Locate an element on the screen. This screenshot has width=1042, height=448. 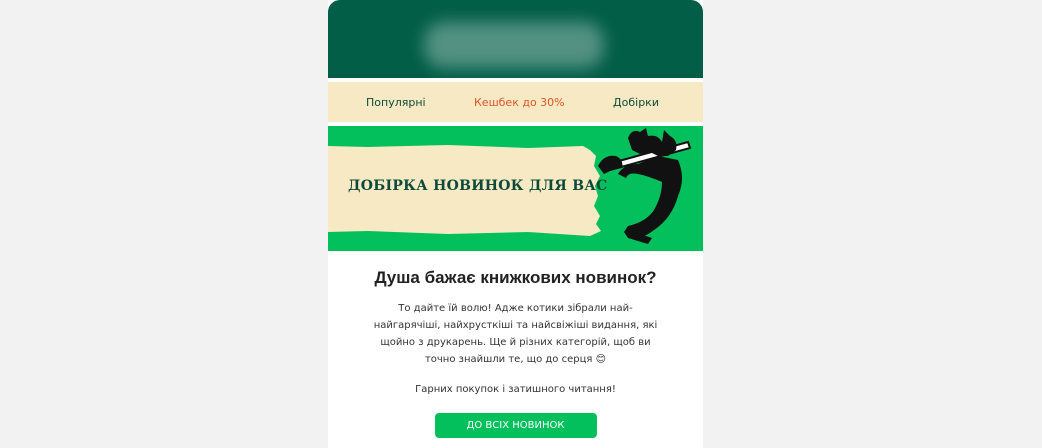
nav-link-popular: Популярні is located at coordinates (396, 102).